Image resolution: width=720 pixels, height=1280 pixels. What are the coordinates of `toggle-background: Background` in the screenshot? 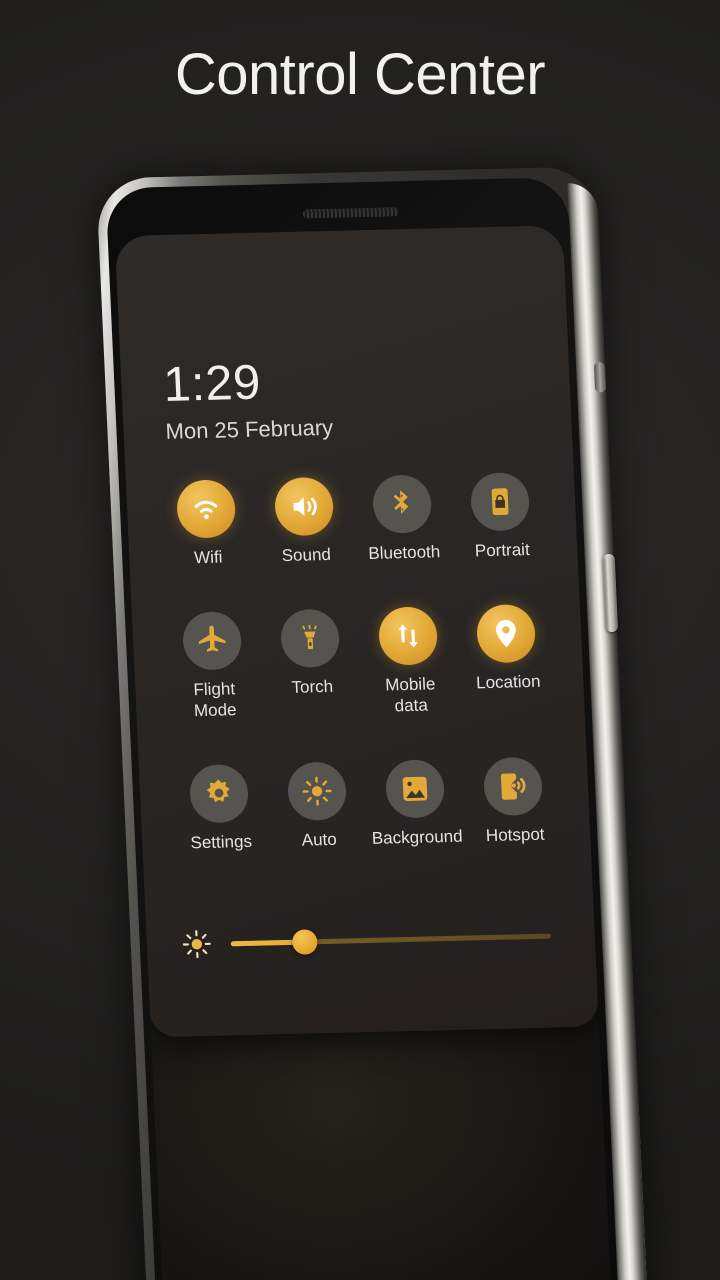 It's located at (416, 804).